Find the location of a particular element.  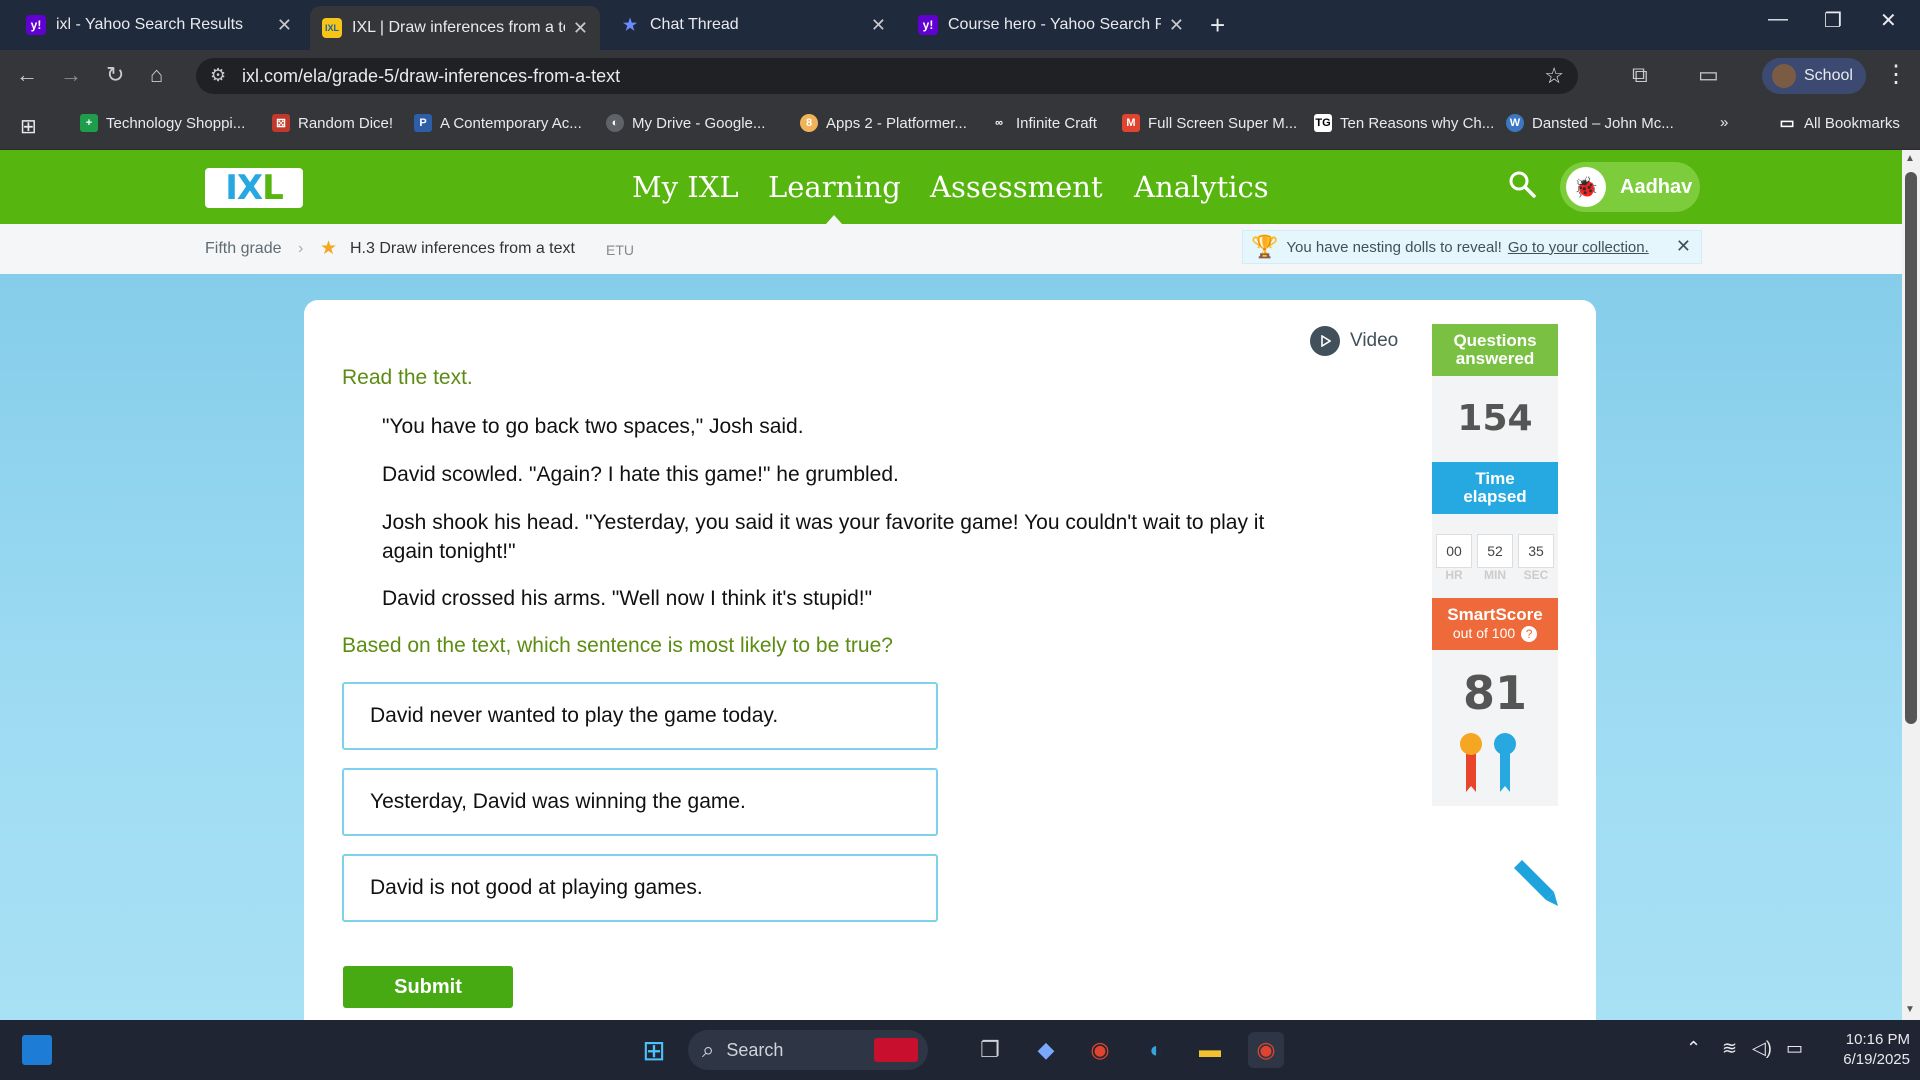

star-icon: ★ is located at coordinates (329, 248).